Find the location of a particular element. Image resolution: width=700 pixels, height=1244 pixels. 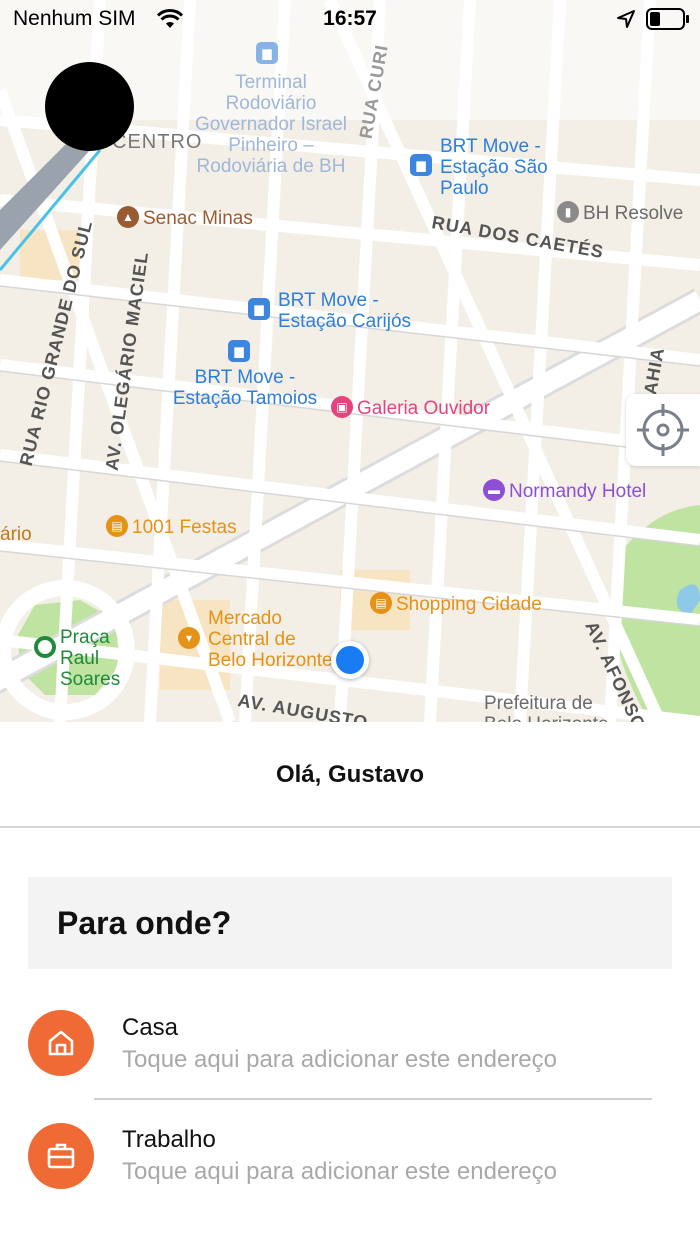

poi-brt-carijos: ▆ BRT Move - Estação Carijós is located at coordinates (338, 311).